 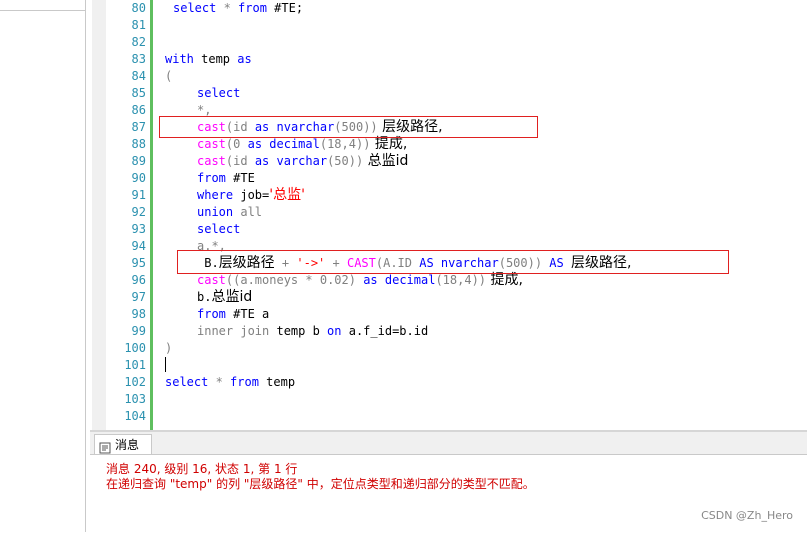 What do you see at coordinates (298, 331) in the screenshot?
I see `code-token: temp b` at bounding box center [298, 331].